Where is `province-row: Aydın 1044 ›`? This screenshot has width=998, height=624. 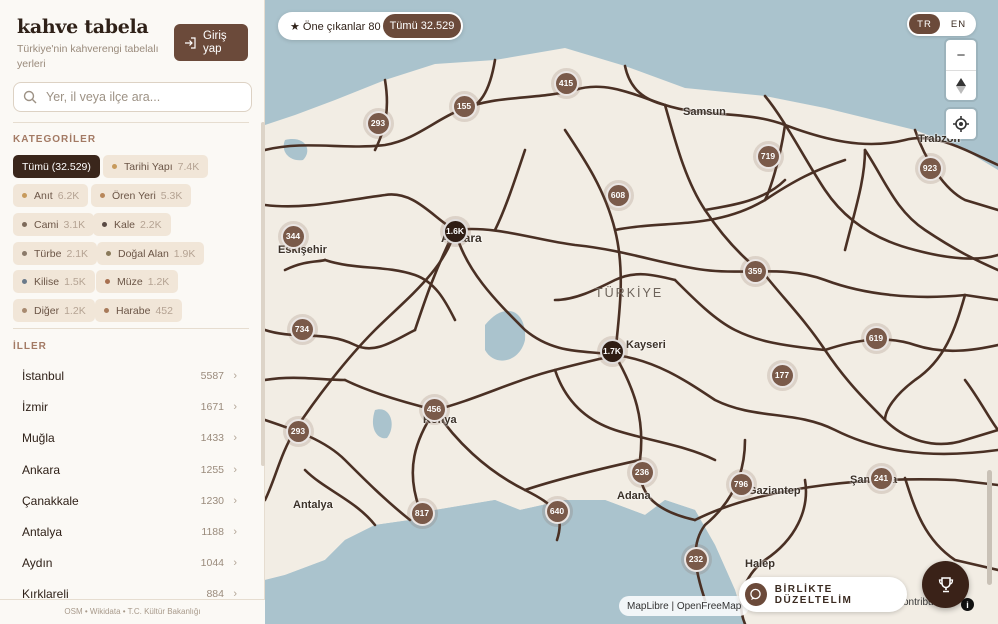
province-row: Aydın 1044 › is located at coordinates (131, 562).